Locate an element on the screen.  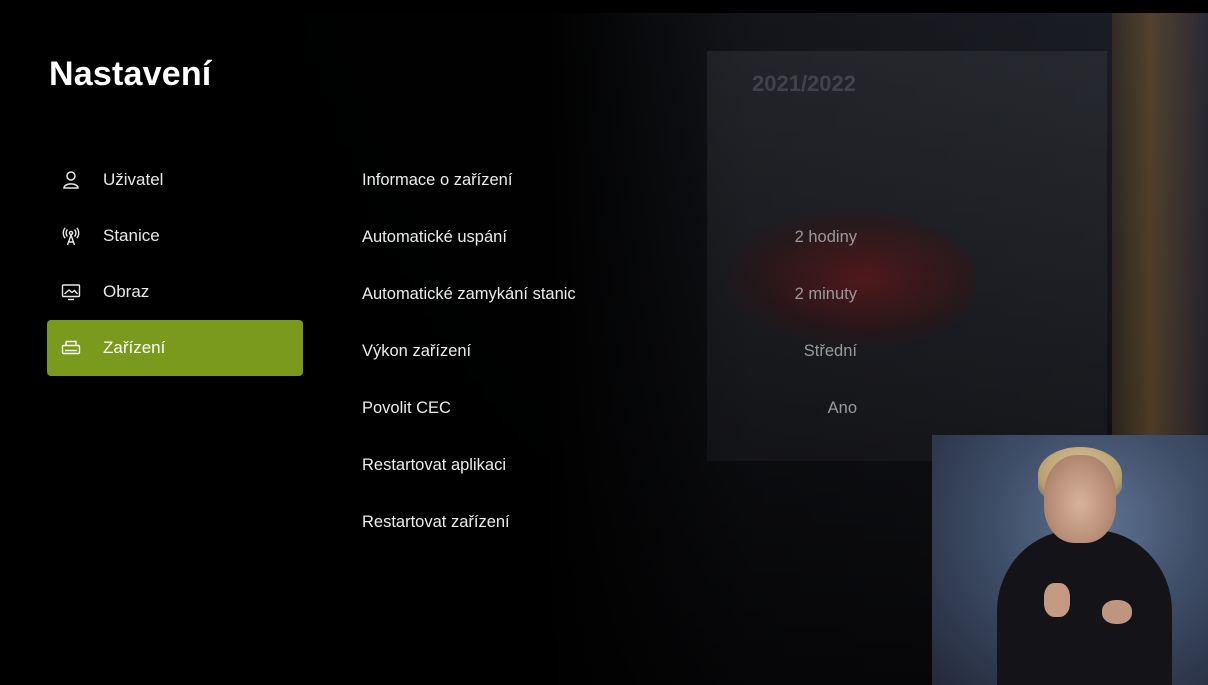
setting-label: Informace o zařízení is located at coordinates (437, 180).